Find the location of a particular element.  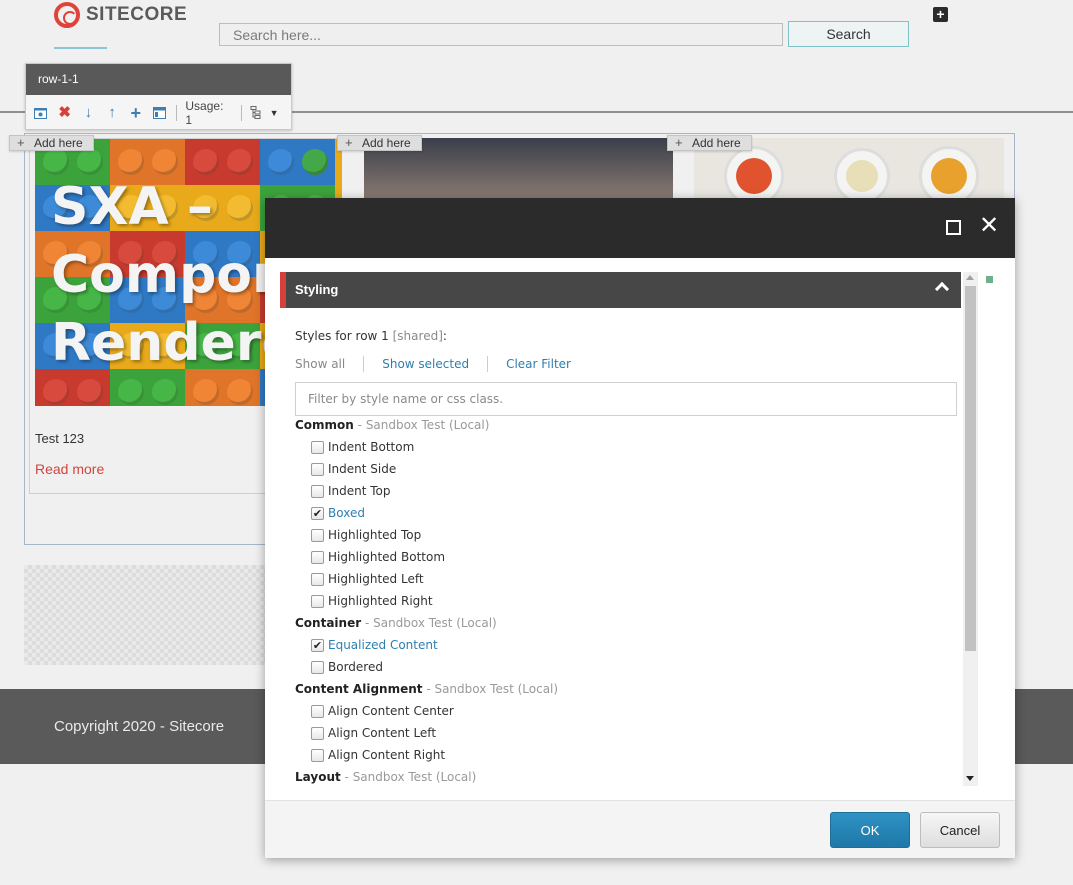

style-item: Indent Bottom is located at coordinates (362, 447).